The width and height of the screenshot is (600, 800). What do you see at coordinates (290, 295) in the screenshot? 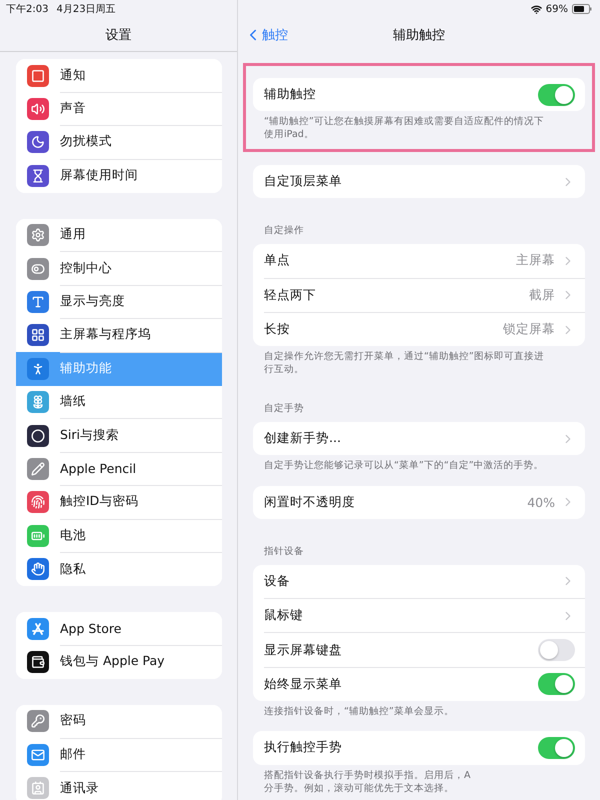
I see `setting-label: 轻点两下` at bounding box center [290, 295].